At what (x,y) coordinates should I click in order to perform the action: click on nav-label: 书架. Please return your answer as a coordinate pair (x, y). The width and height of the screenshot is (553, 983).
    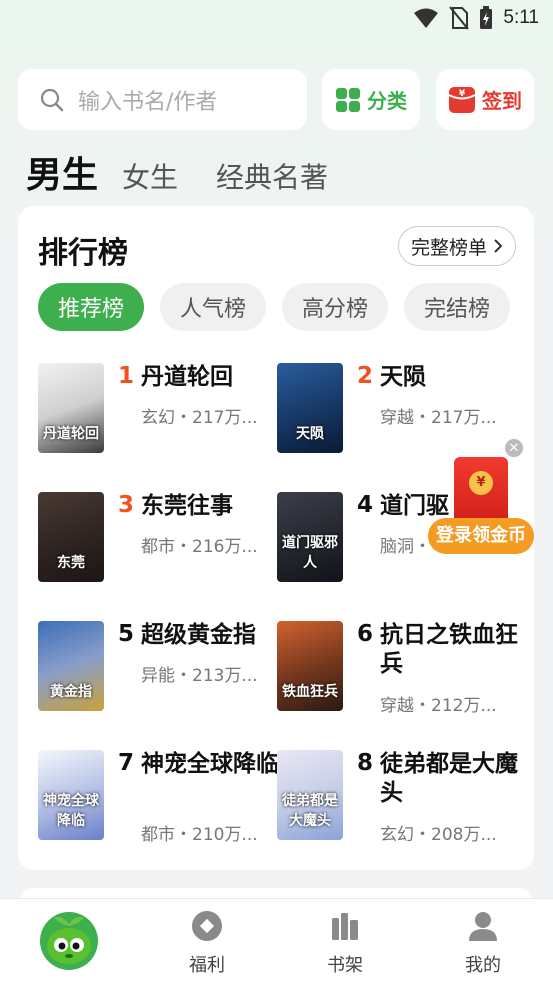
    Looking at the image, I should click on (345, 965).